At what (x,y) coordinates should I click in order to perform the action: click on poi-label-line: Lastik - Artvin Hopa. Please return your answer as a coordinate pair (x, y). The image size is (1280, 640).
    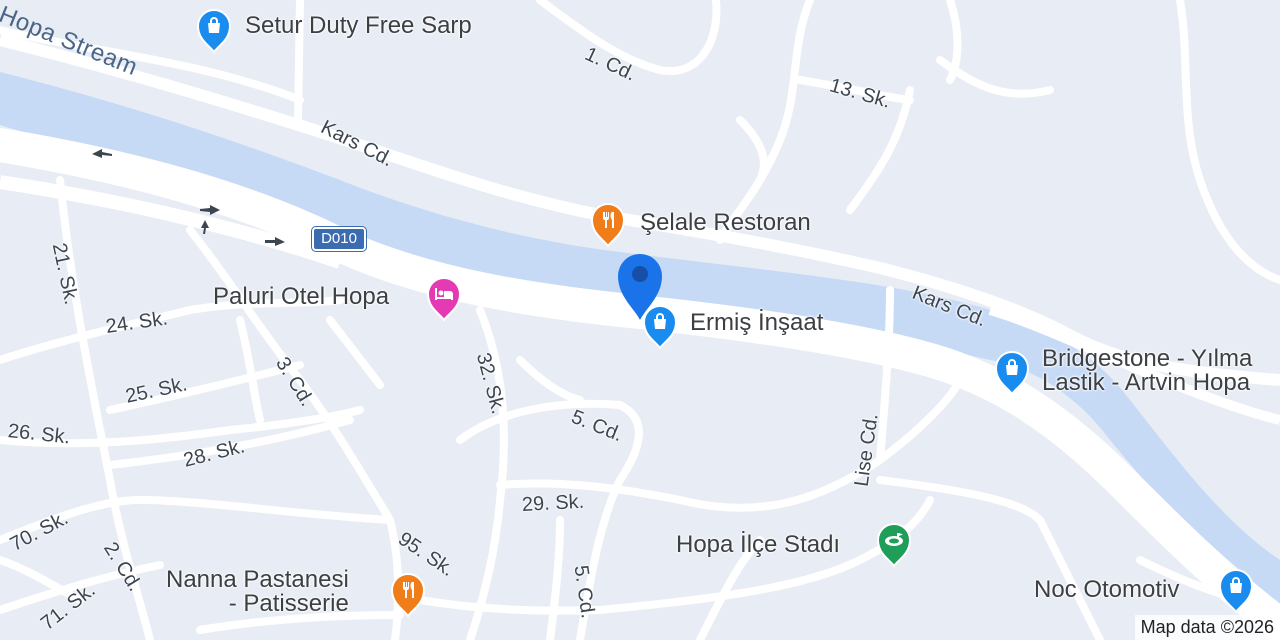
    Looking at the image, I should click on (1146, 382).